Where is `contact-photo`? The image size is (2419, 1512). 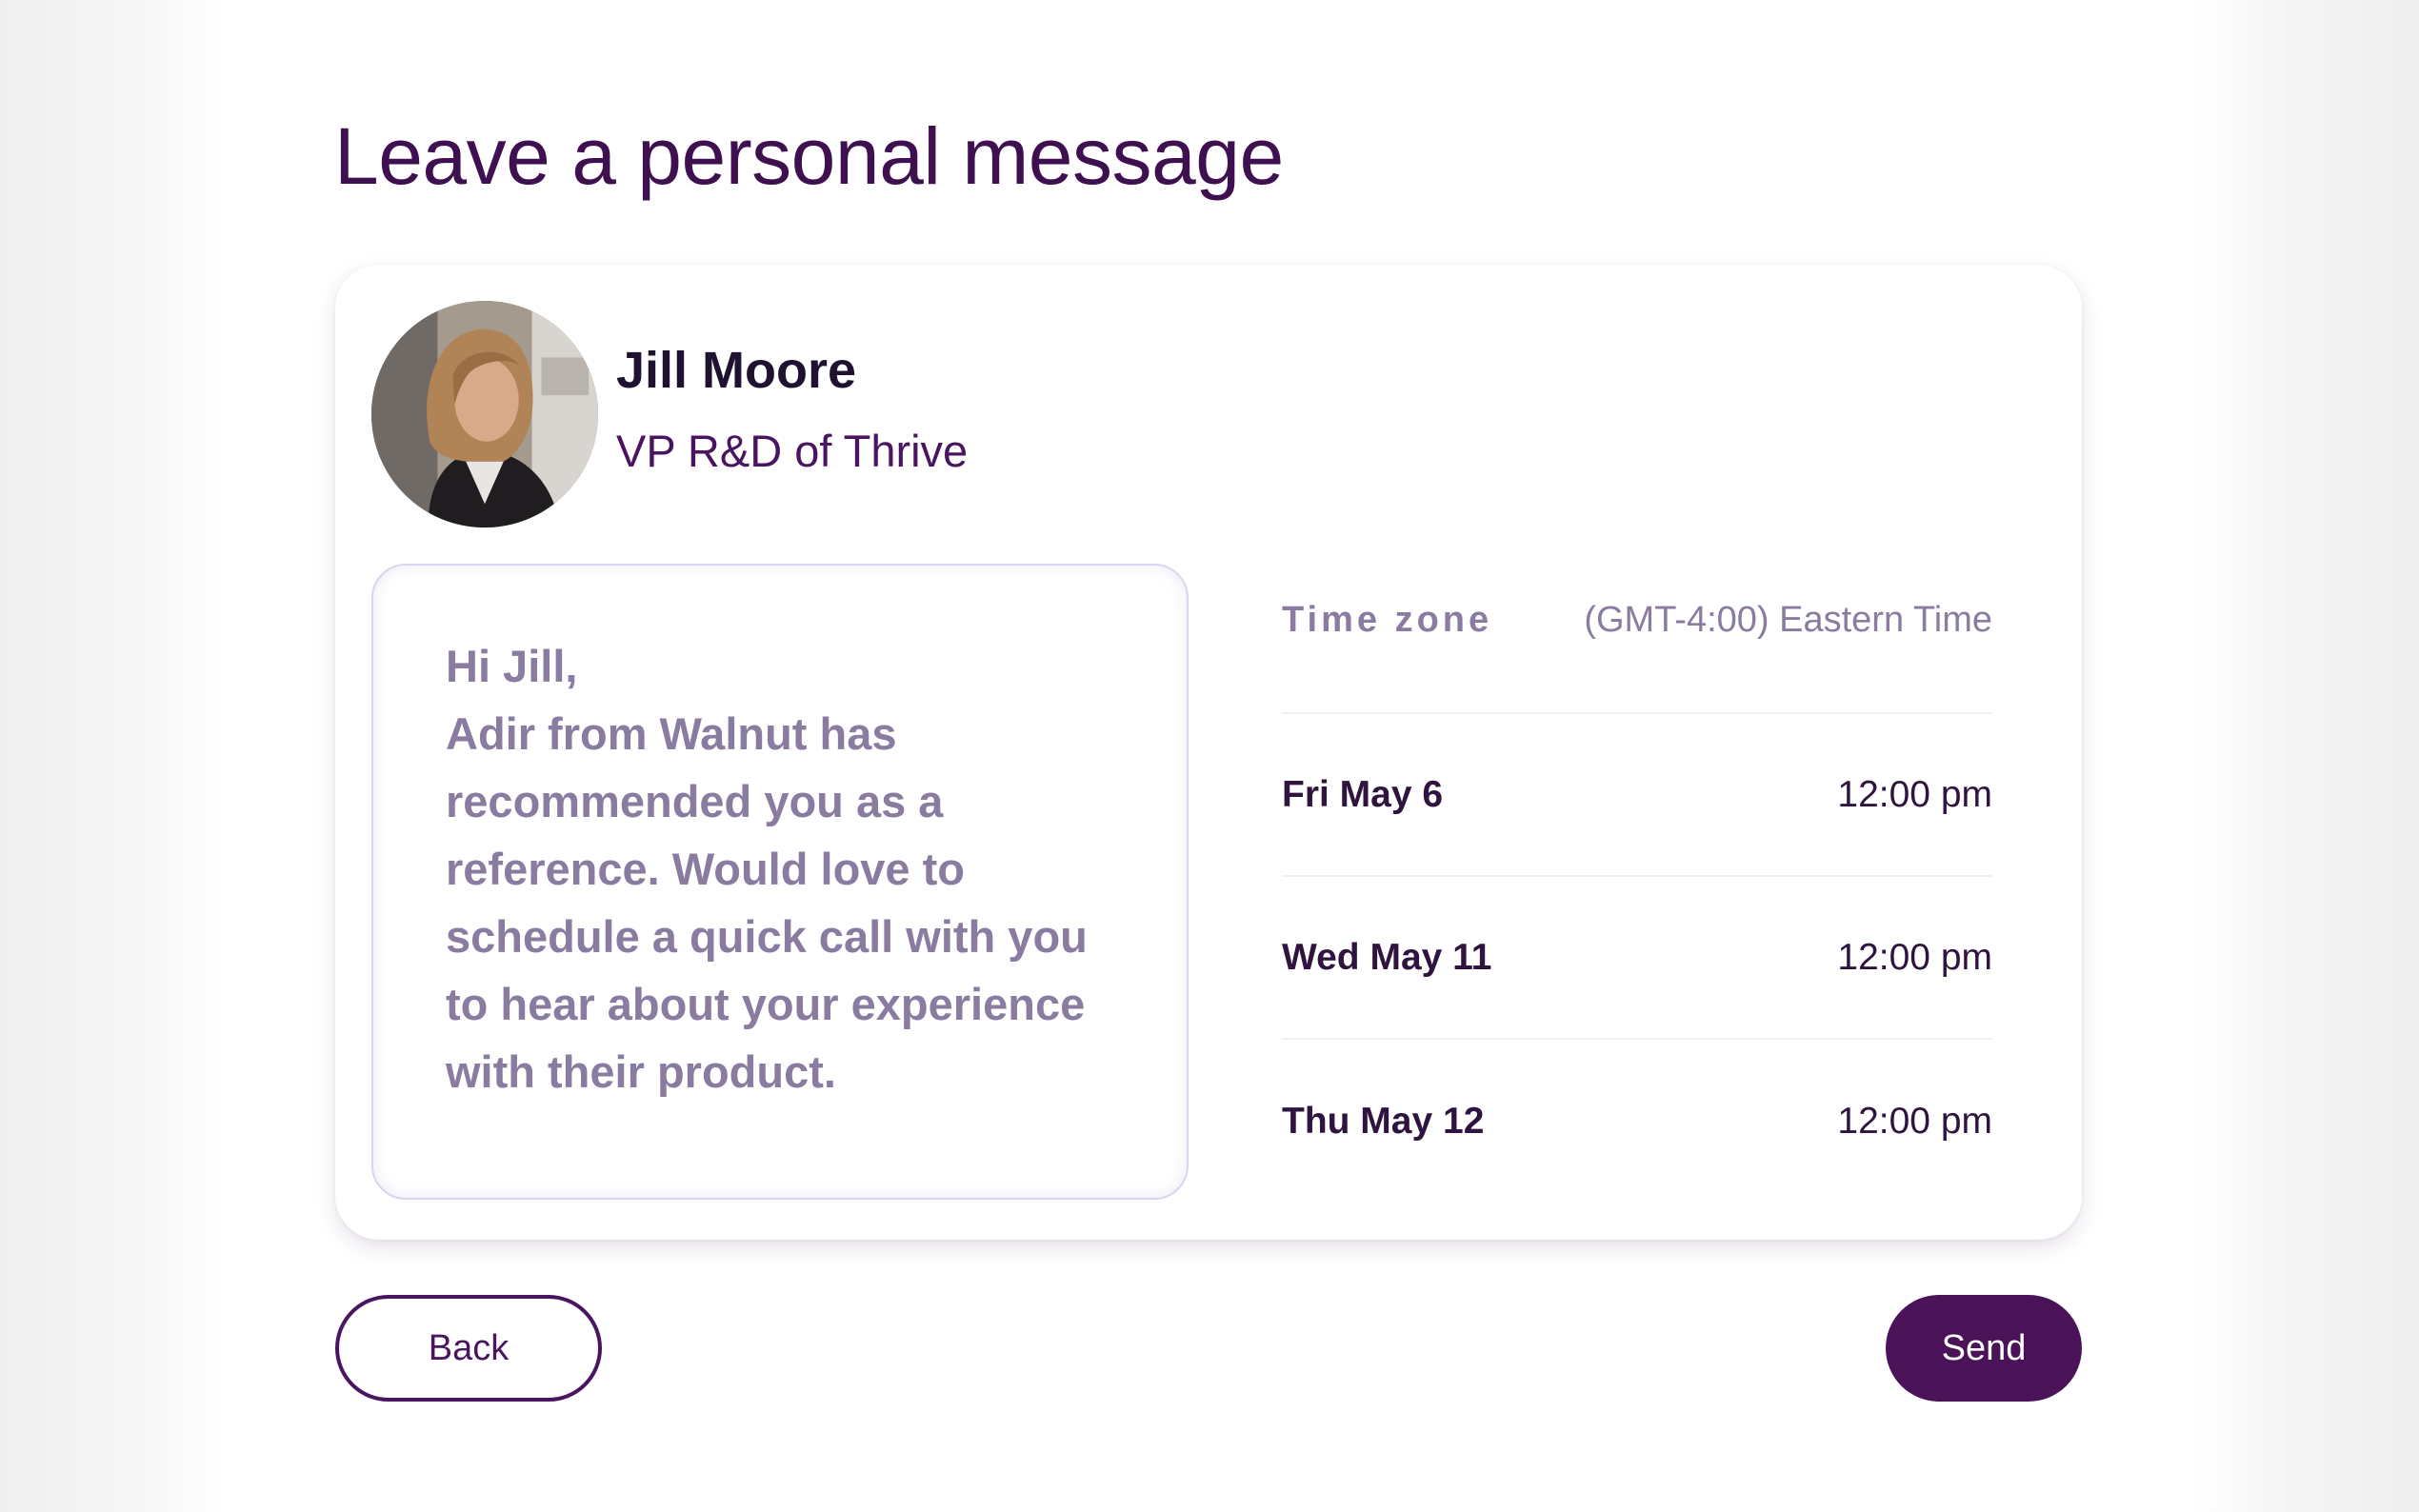 contact-photo is located at coordinates (484, 414).